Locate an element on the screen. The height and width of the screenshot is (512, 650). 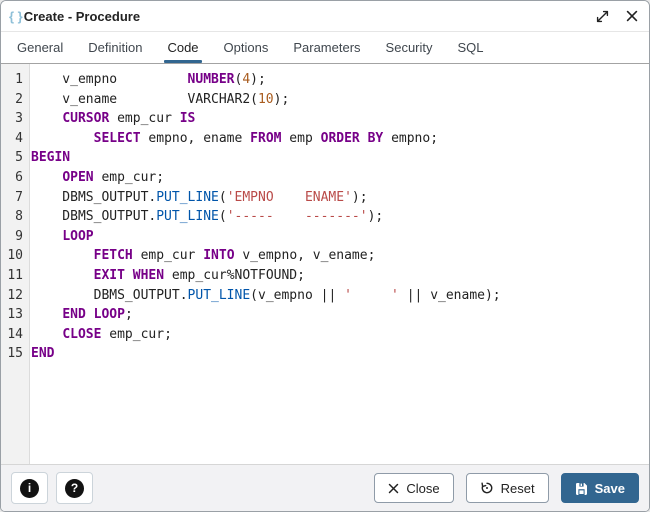
line-number: 5 is located at coordinates (19, 158).